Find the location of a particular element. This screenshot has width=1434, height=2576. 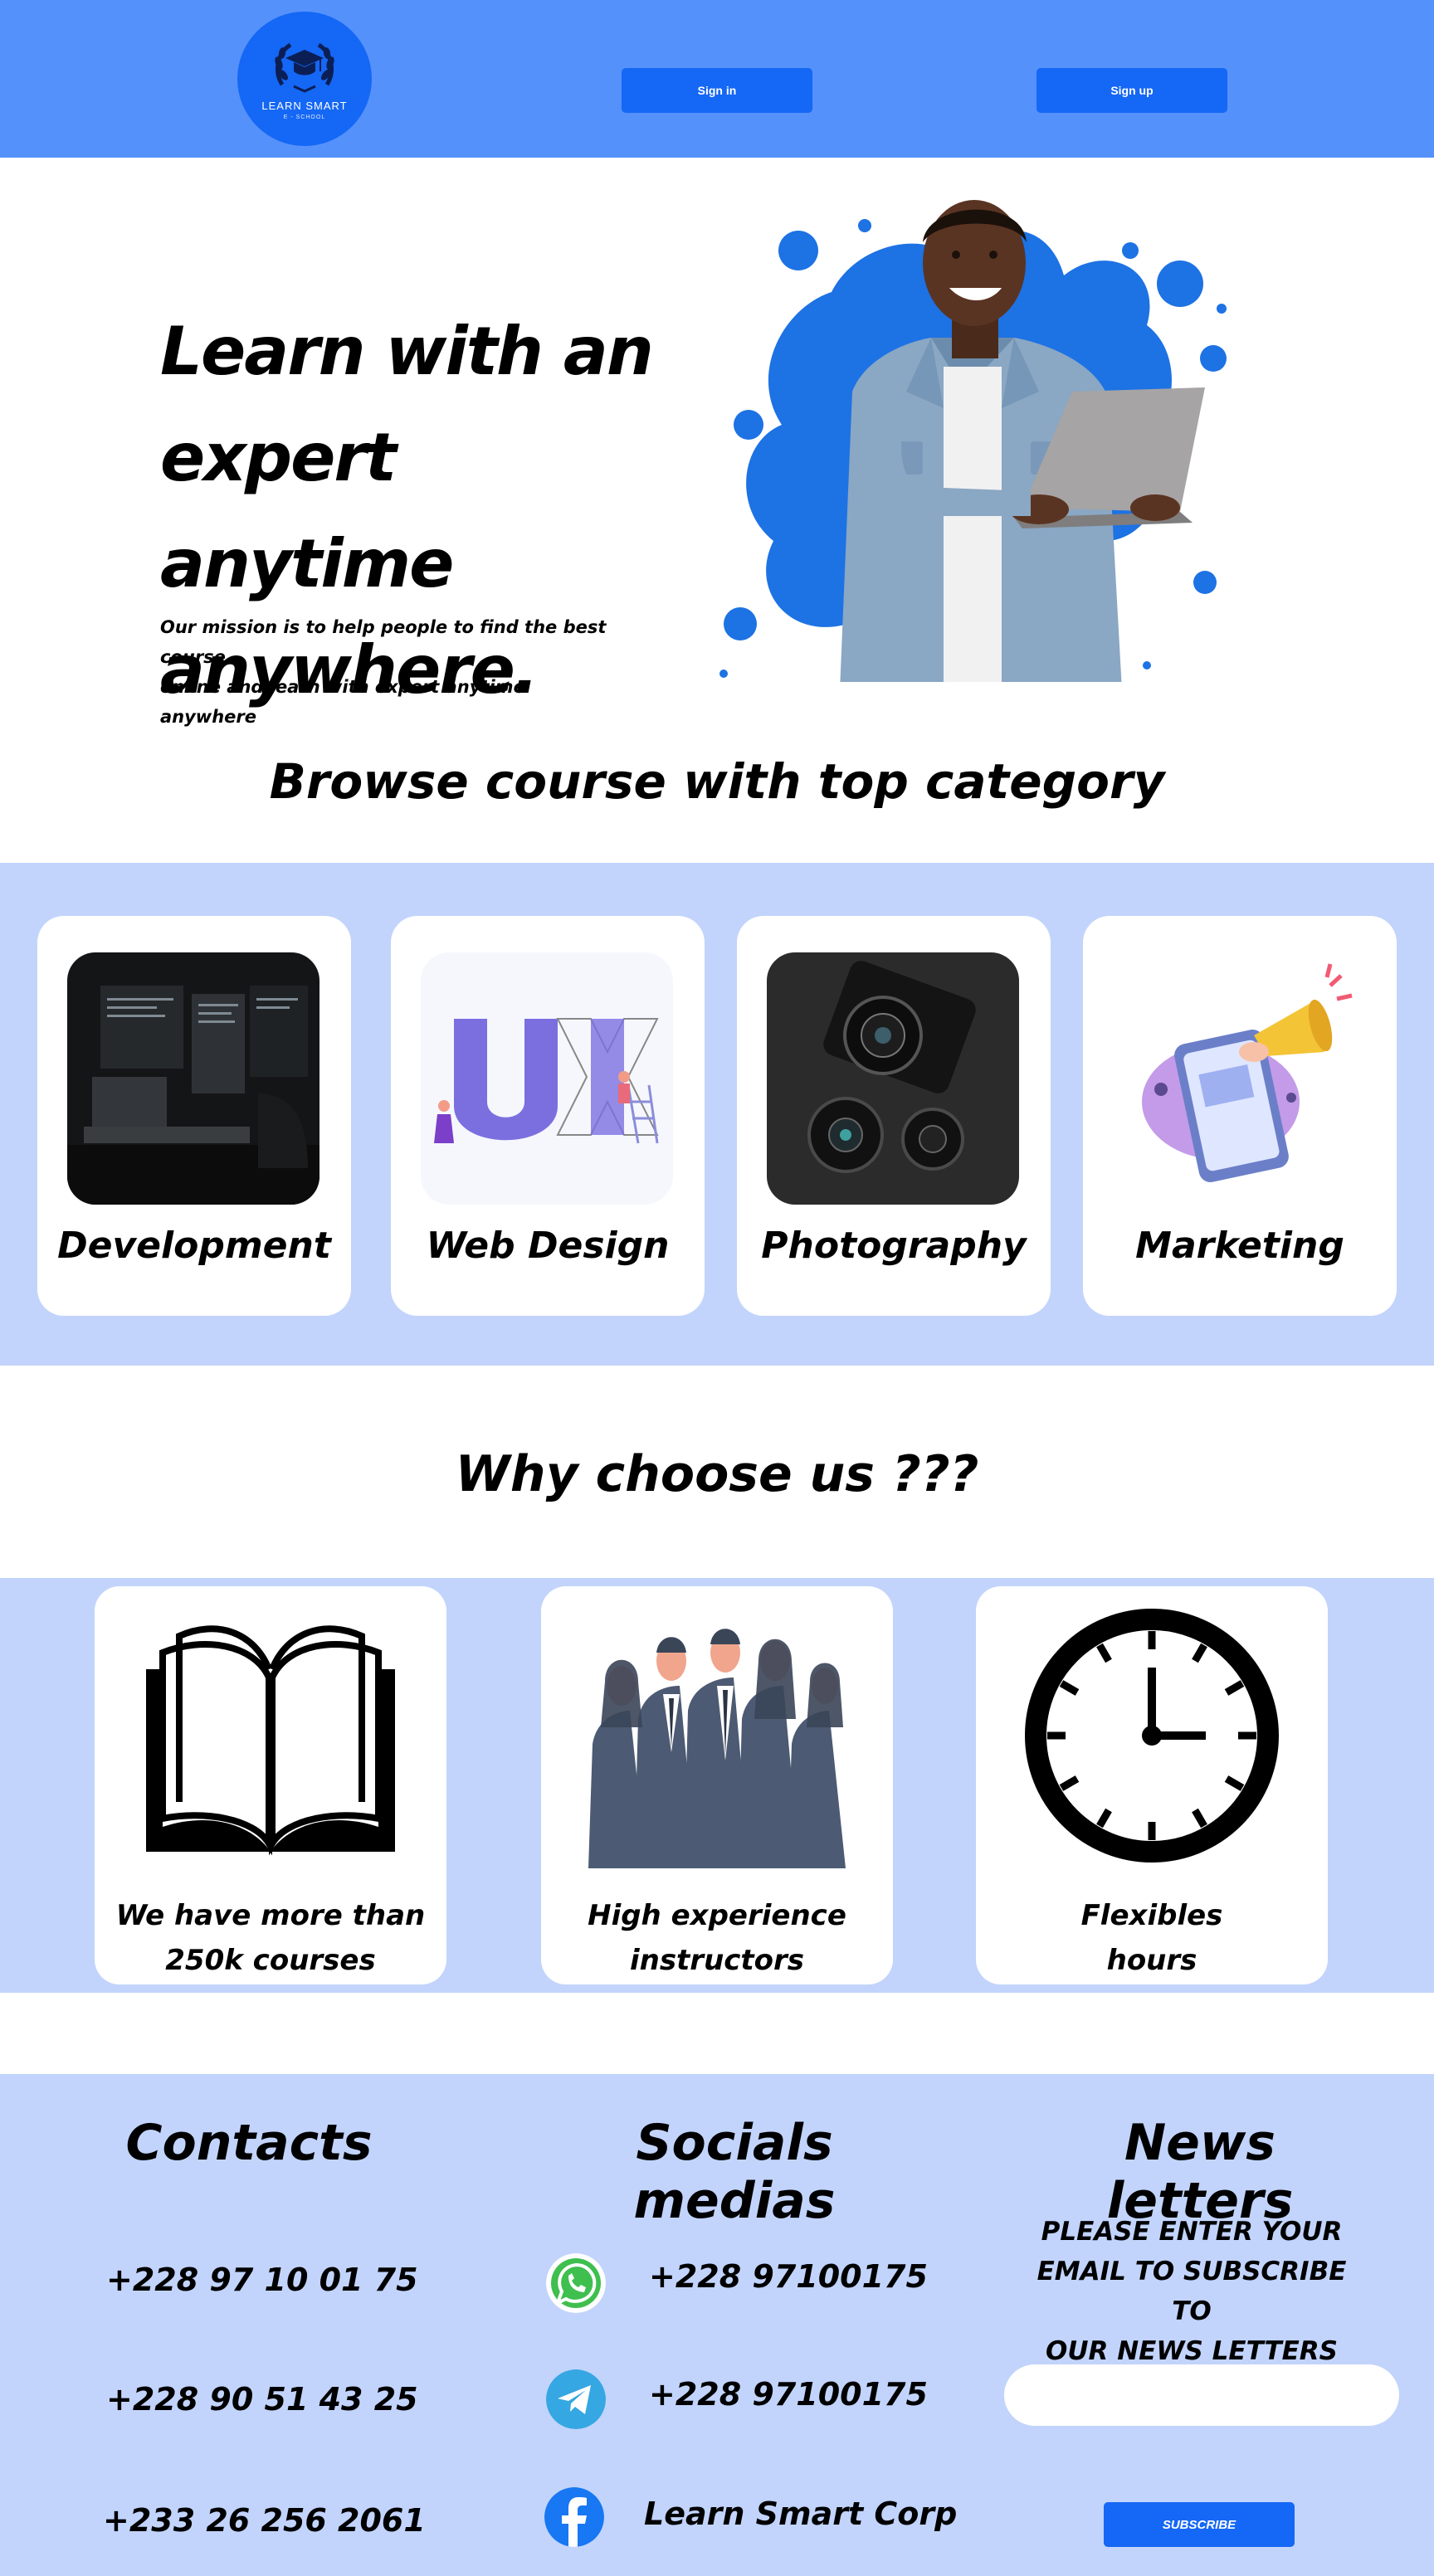

logo-name: LEARN SMART is located at coordinates (304, 105).